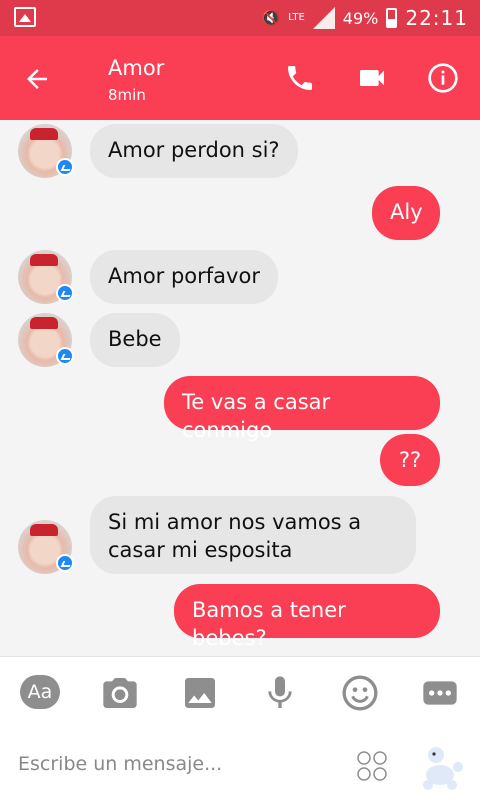  What do you see at coordinates (240, 693) in the screenshot?
I see `composer-tools: Aa` at bounding box center [240, 693].